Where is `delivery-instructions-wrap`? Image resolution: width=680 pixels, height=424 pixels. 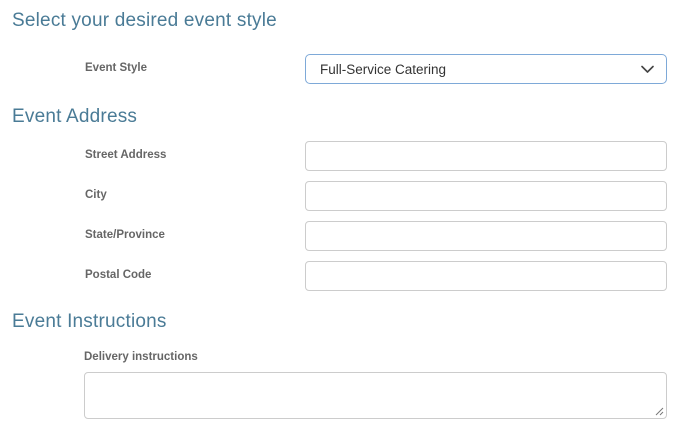
delivery-instructions-wrap is located at coordinates (375, 395).